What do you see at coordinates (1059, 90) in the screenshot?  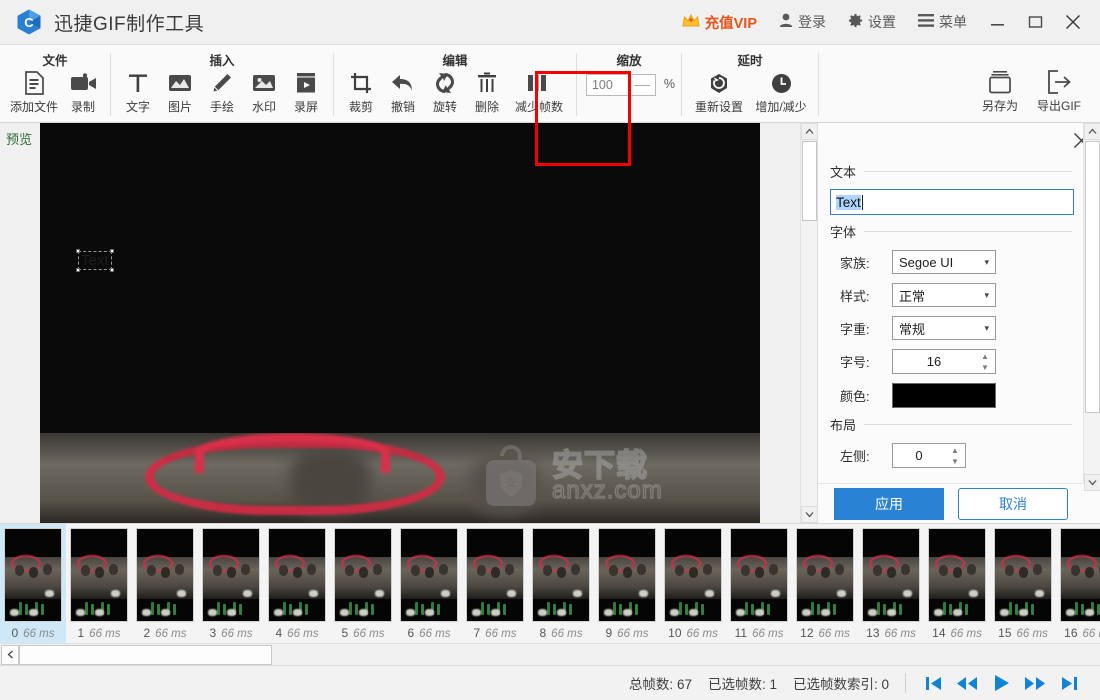 I see `export-gif-button: 导出GIF` at bounding box center [1059, 90].